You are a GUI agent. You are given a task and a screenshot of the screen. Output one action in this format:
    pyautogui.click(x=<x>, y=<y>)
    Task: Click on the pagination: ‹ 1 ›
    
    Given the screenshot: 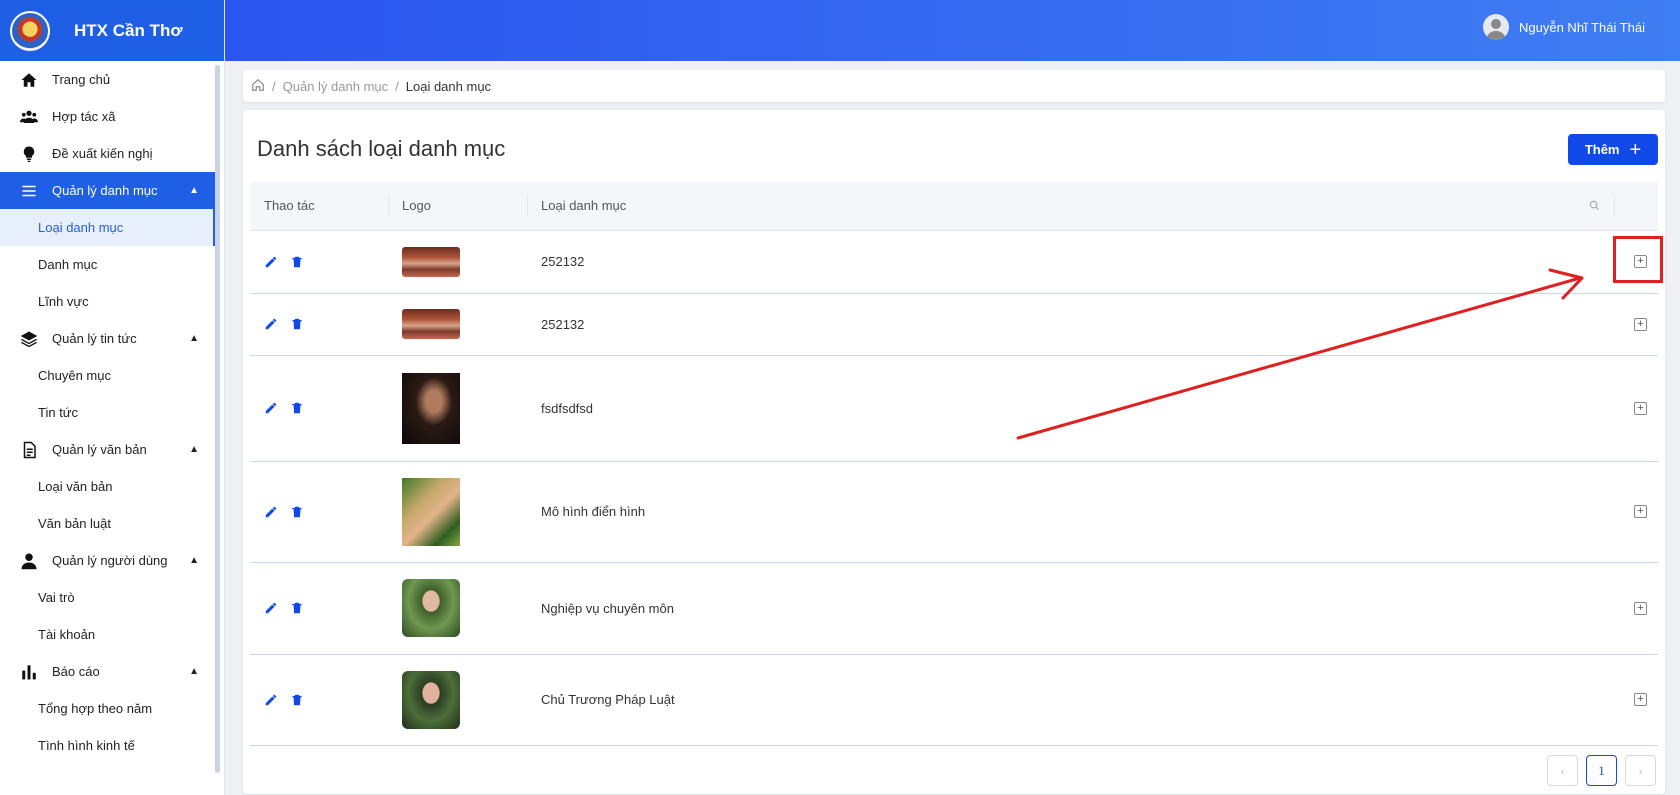 What is the action you would take?
    pyautogui.click(x=1601, y=770)
    